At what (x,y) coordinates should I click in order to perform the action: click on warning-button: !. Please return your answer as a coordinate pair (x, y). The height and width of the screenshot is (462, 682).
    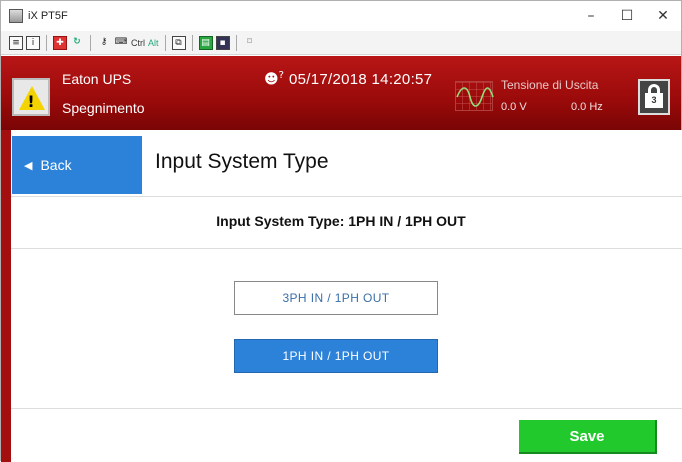
    Looking at the image, I should click on (31, 97).